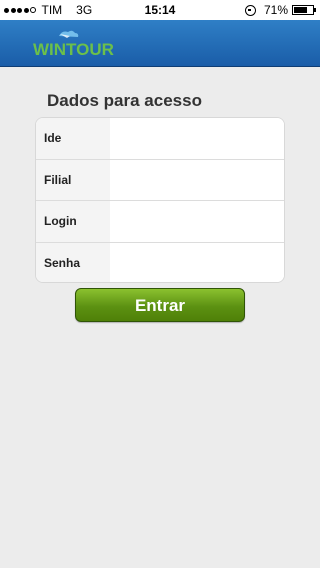 This screenshot has height=568, width=320. What do you see at coordinates (160, 305) in the screenshot?
I see `entrar-button: Entrar` at bounding box center [160, 305].